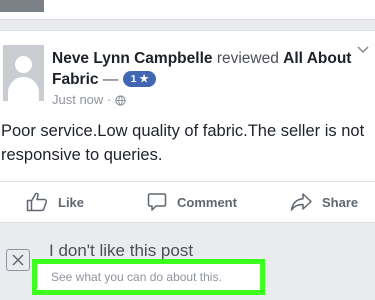 The height and width of the screenshot is (300, 375). Describe the element at coordinates (139, 79) in the screenshot. I see `rating-badge: 1 ★` at that location.